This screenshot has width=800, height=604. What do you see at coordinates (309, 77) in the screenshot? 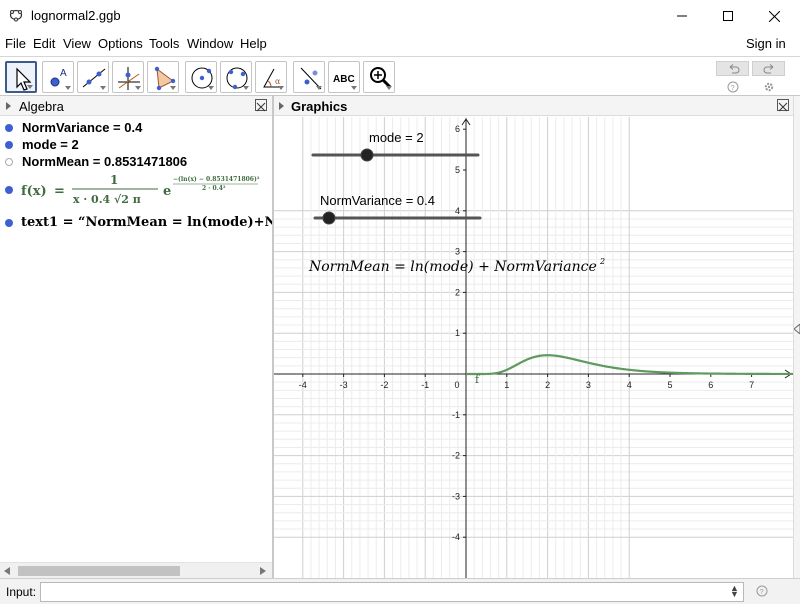
I see `reflect-tool` at bounding box center [309, 77].